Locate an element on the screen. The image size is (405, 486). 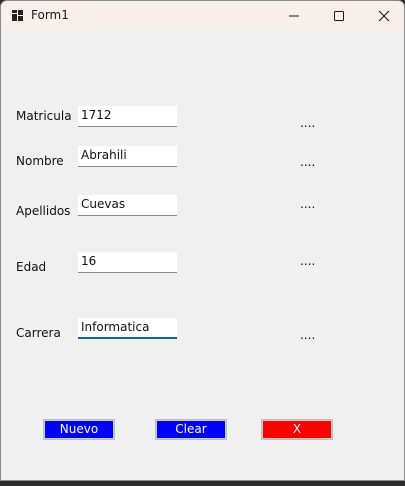
minimize-icon is located at coordinates (294, 16).